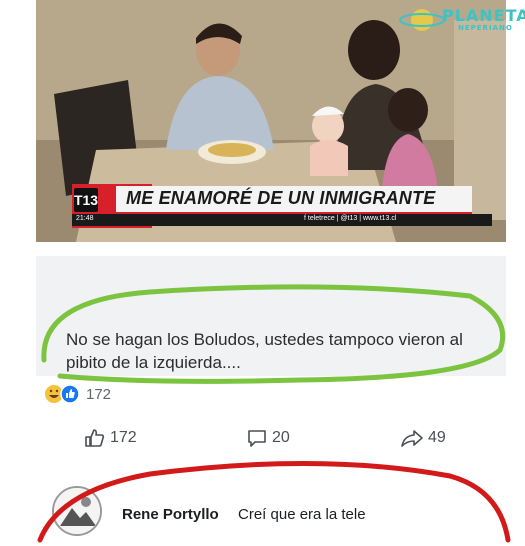  What do you see at coordinates (268, 438) in the screenshot?
I see `comment-button: 20` at bounding box center [268, 438].